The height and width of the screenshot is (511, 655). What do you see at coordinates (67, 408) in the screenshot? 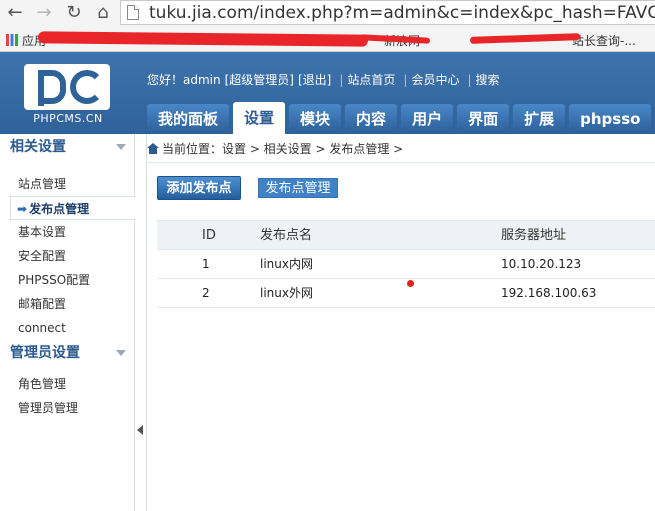
I see `sidebar-item-admins: 管理员管理` at bounding box center [67, 408].